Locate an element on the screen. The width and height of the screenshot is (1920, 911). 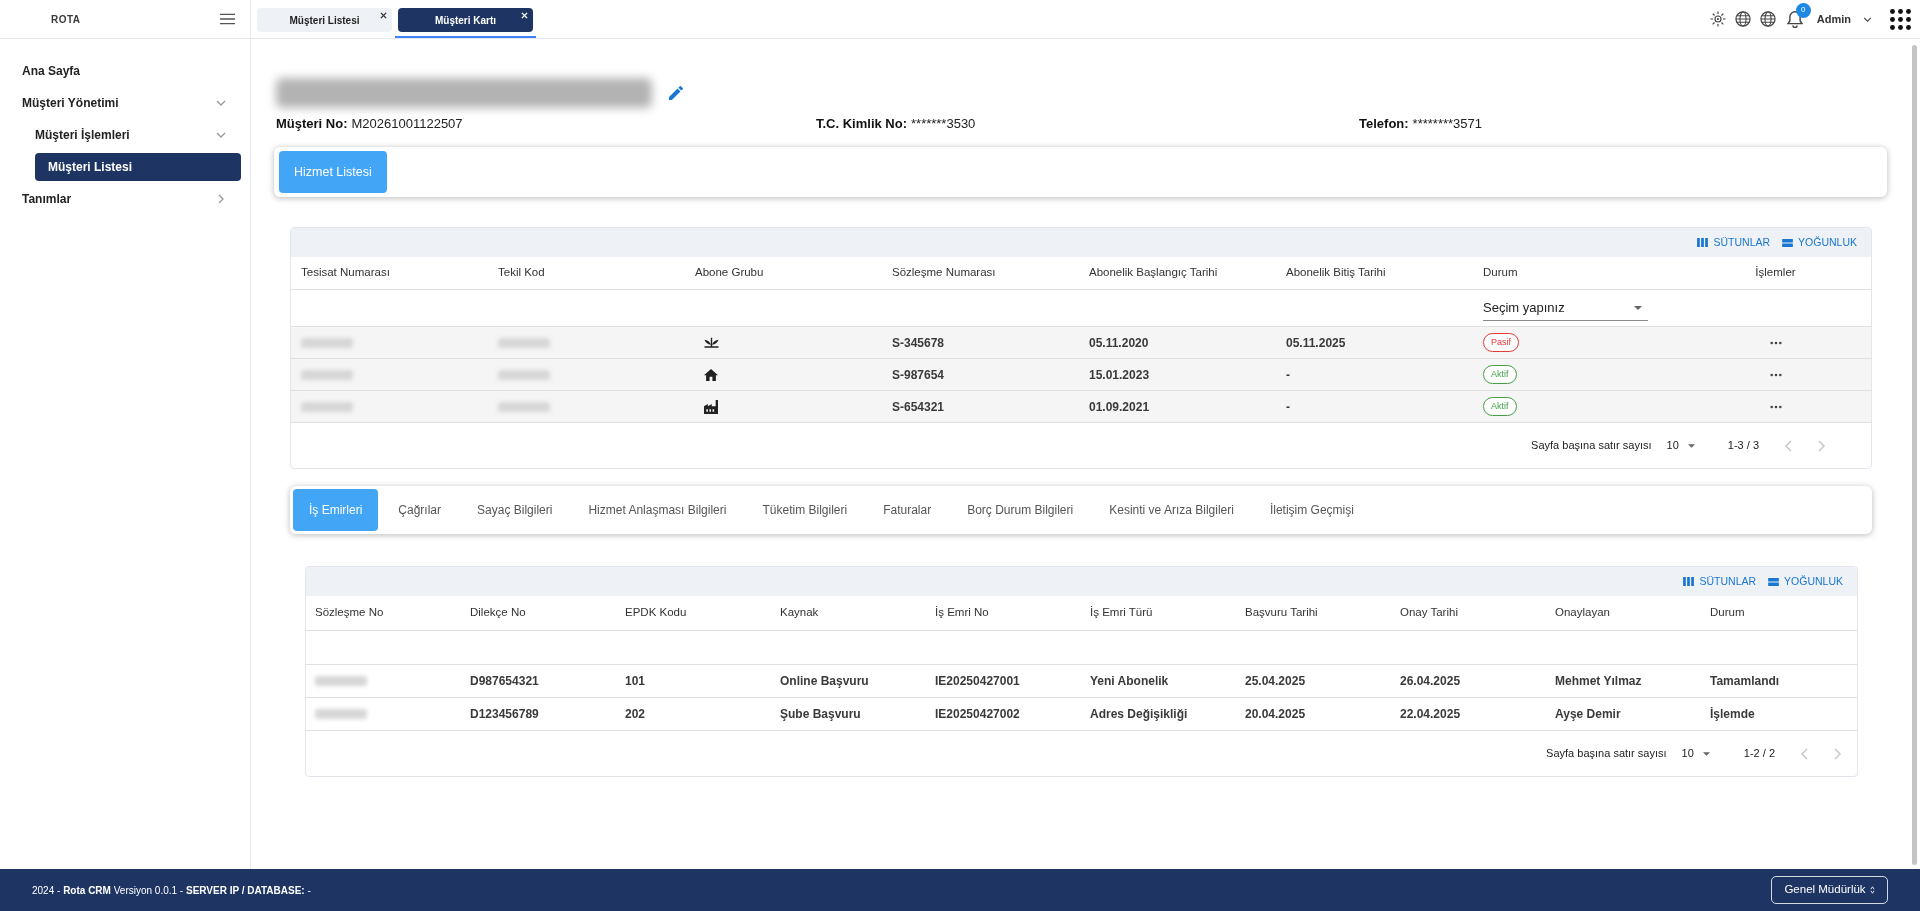
table-cell-text: İşlemde is located at coordinates (1732, 714).